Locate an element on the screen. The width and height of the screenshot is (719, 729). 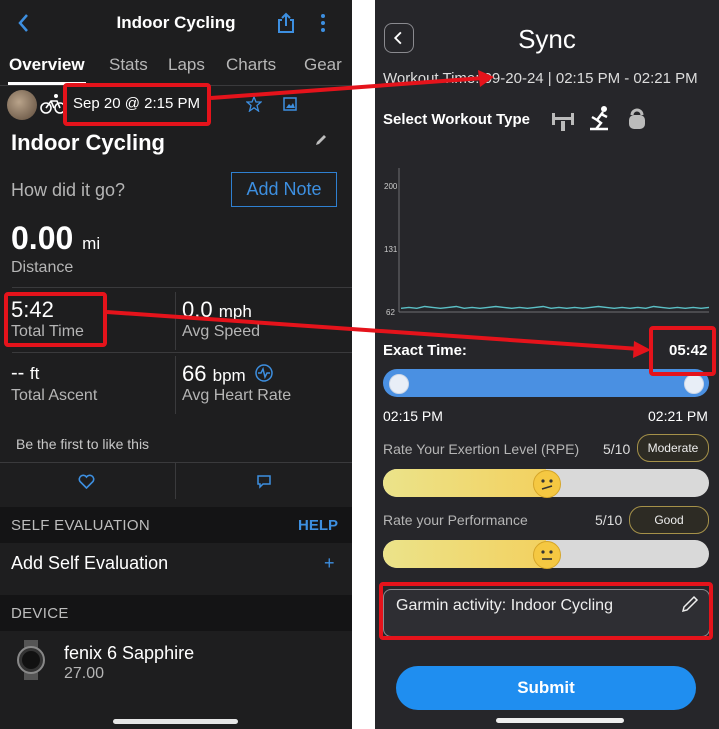
kettlebell-icon is located at coordinates (637, 119).